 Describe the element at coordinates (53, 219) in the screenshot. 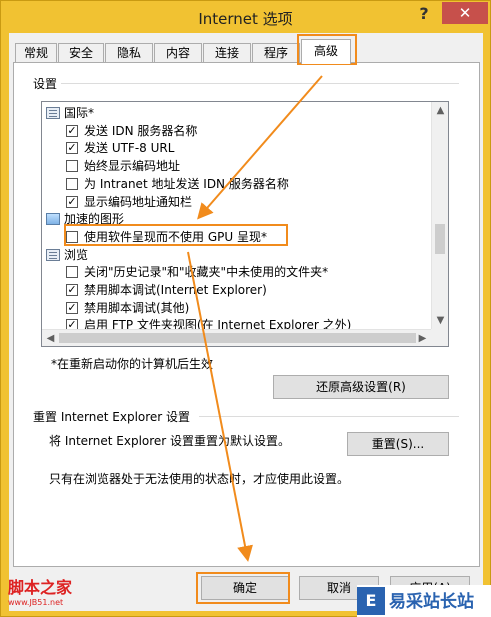

I see `image-icon` at that location.